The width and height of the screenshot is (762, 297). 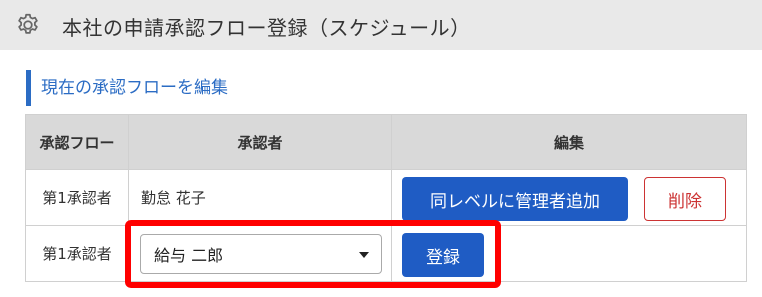 What do you see at coordinates (313, 254) in the screenshot?
I see `highlight-box` at bounding box center [313, 254].